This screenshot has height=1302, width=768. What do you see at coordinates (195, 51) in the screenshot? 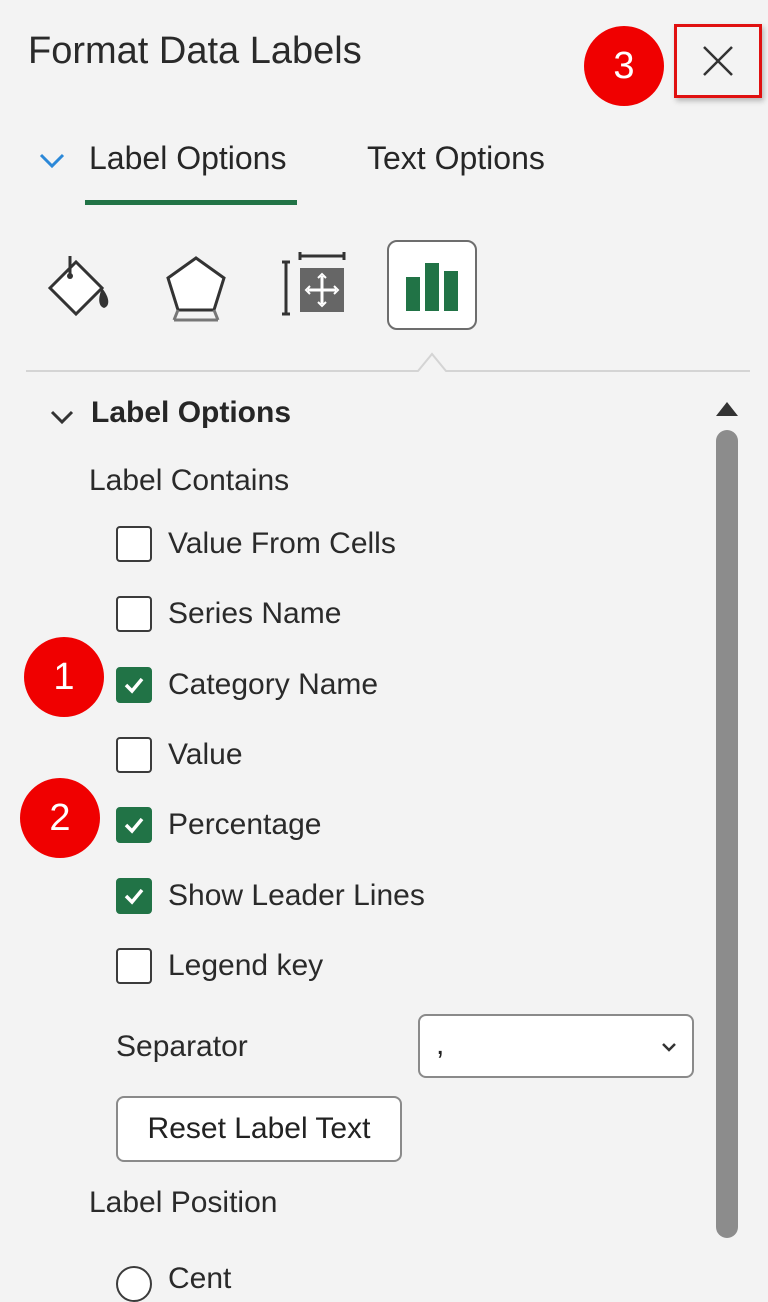
I see `pane-title: Format Data Labels` at bounding box center [195, 51].